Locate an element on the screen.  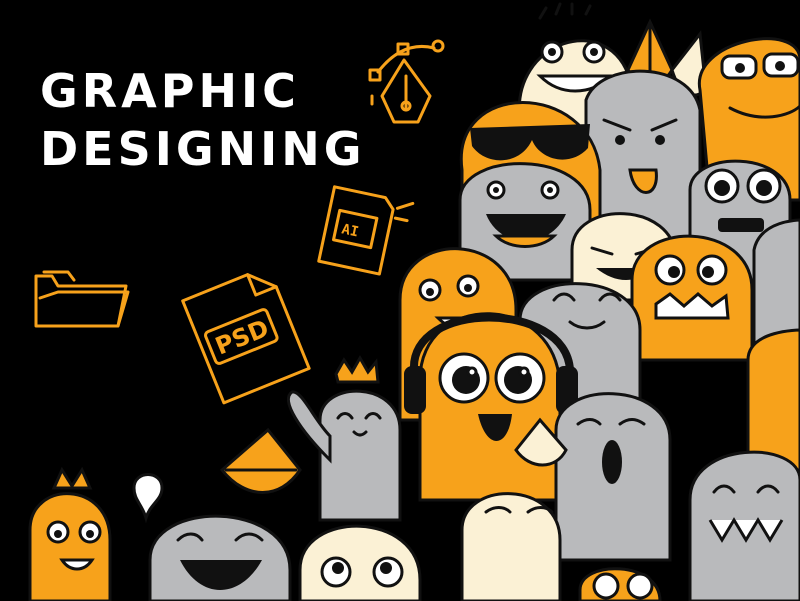
monster-headphones is located at coordinates (490, 407).